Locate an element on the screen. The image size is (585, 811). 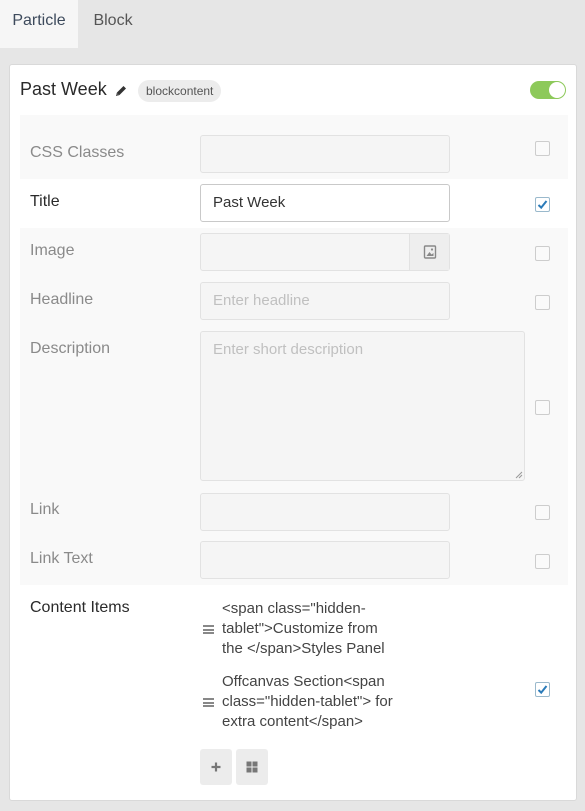
label-title: Title is located at coordinates (45, 201).